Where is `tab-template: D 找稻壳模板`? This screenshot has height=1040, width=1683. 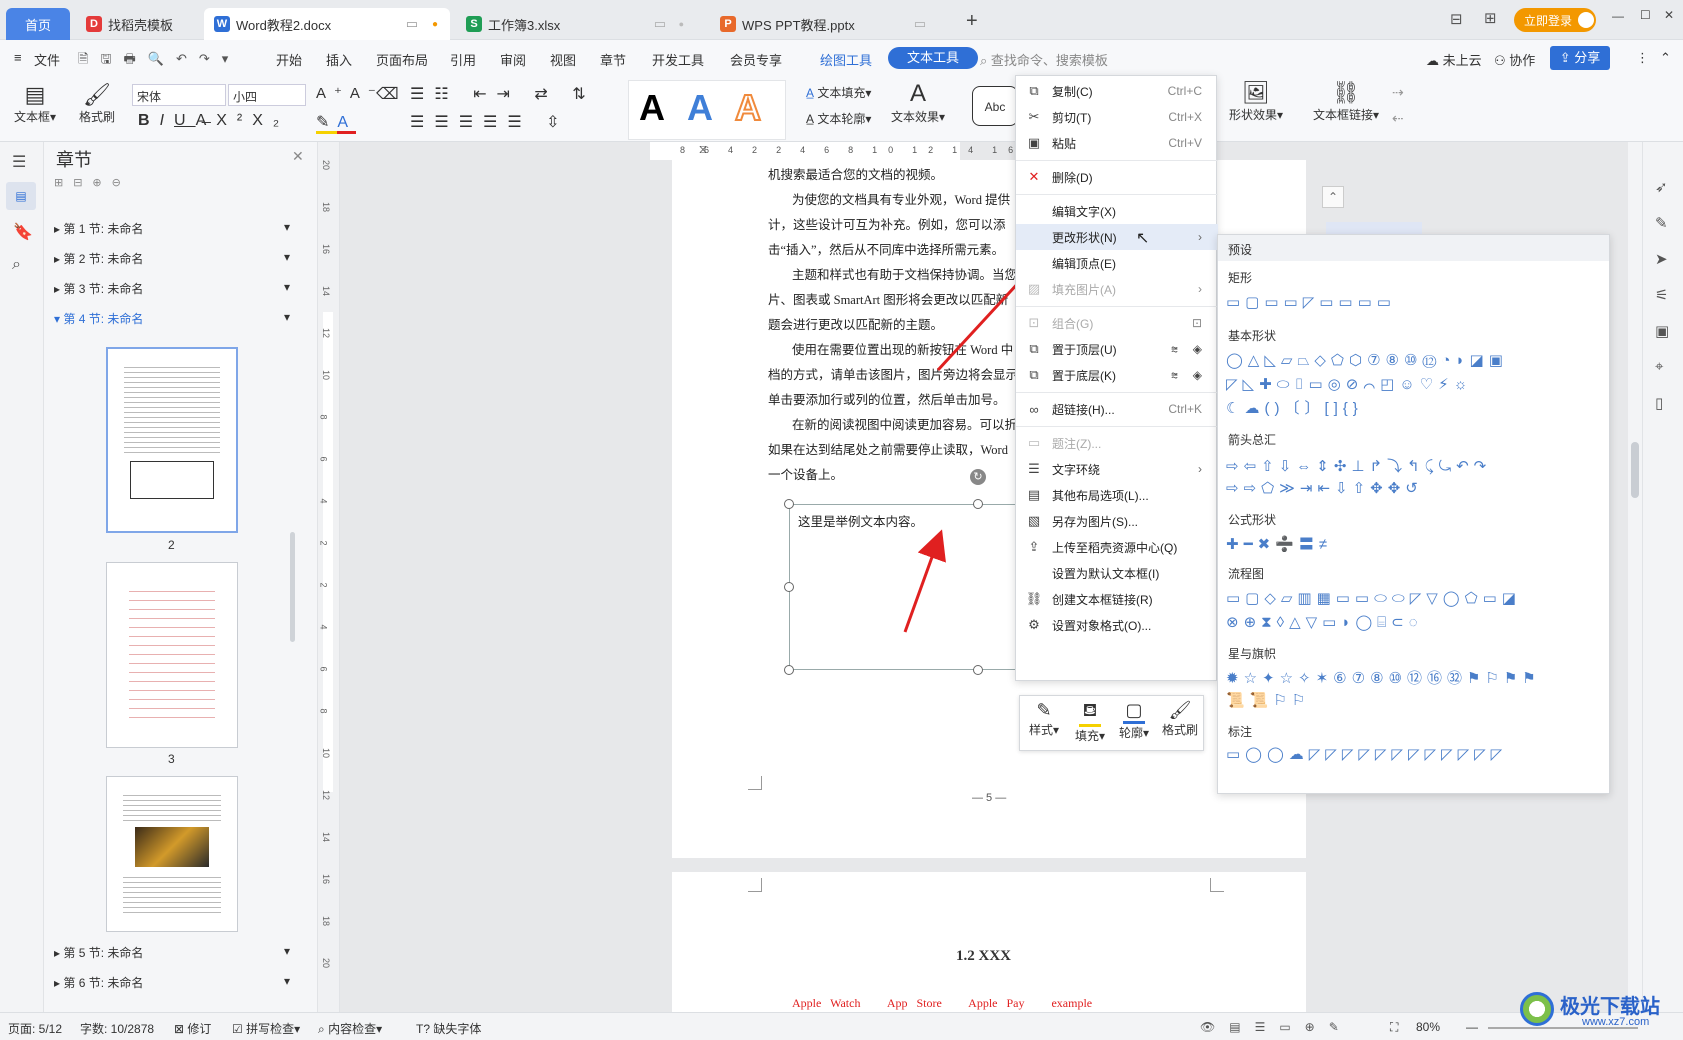
tab-template: D 找稻壳模板 is located at coordinates (137, 24).